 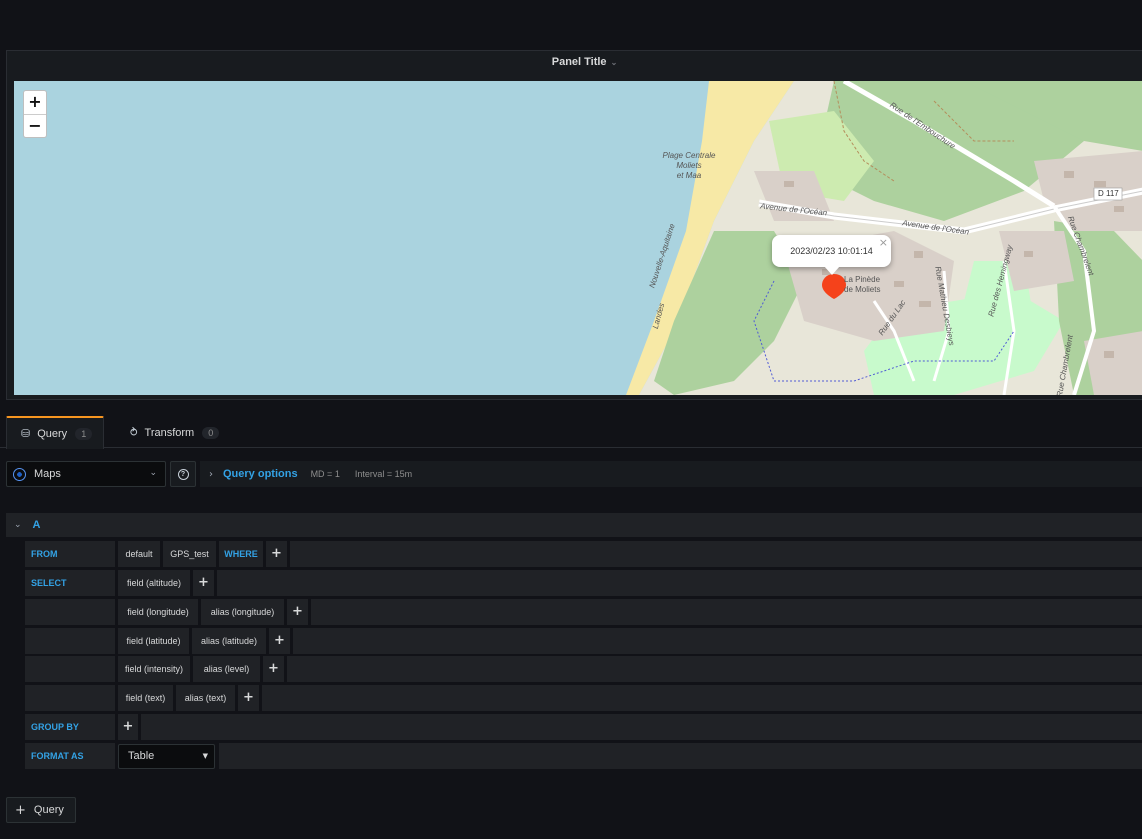 I want to click on editor-tabs: ⛁ Query 1 ⥁ Transform 0, so click(x=571, y=431).